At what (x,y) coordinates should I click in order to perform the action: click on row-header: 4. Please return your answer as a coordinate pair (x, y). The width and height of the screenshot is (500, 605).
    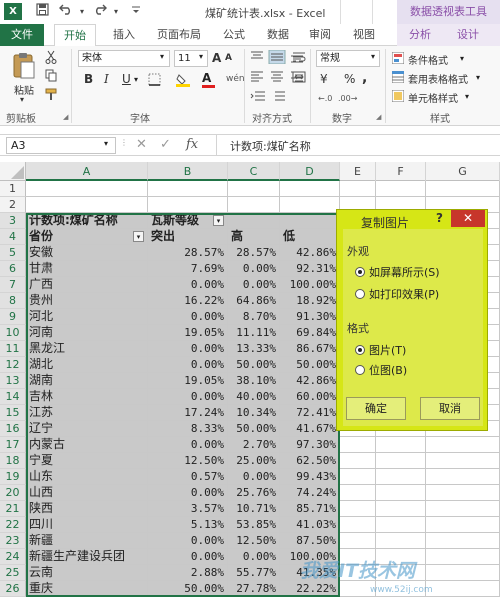
    Looking at the image, I should click on (13, 237).